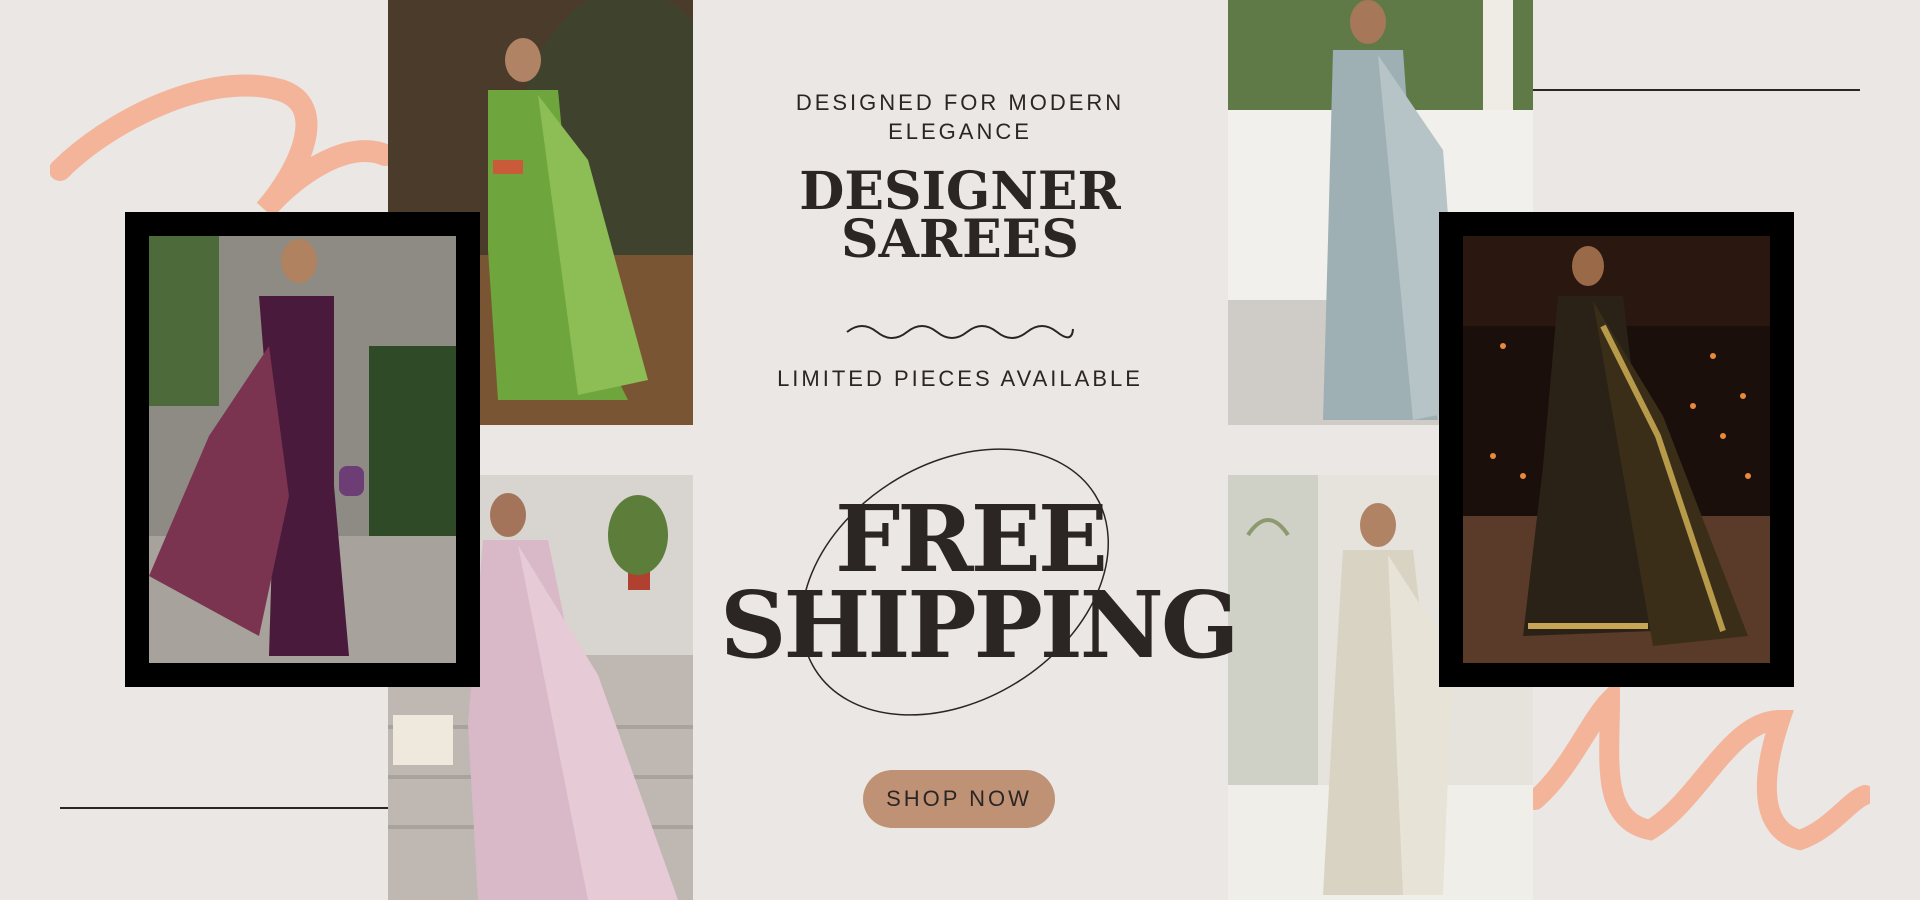  Describe the element at coordinates (960, 239) in the screenshot. I see `title-line-2: SAREES` at that location.